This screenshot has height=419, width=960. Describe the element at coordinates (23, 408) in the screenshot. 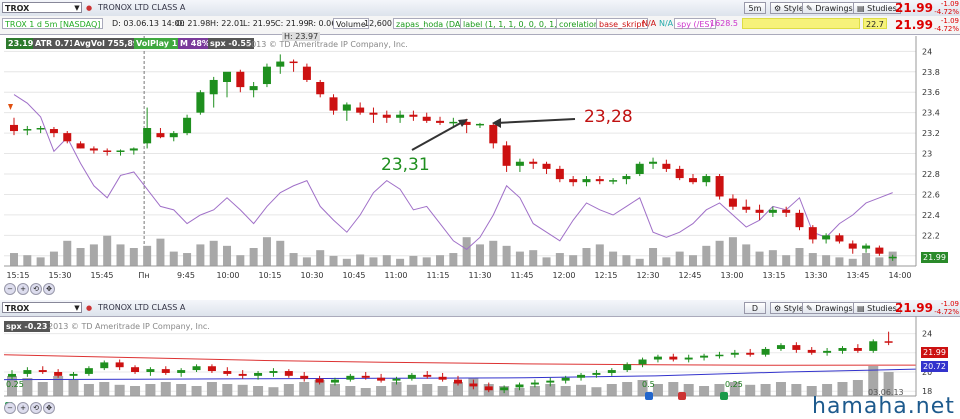

I see `daily-zoom-in-icon: +` at that location.